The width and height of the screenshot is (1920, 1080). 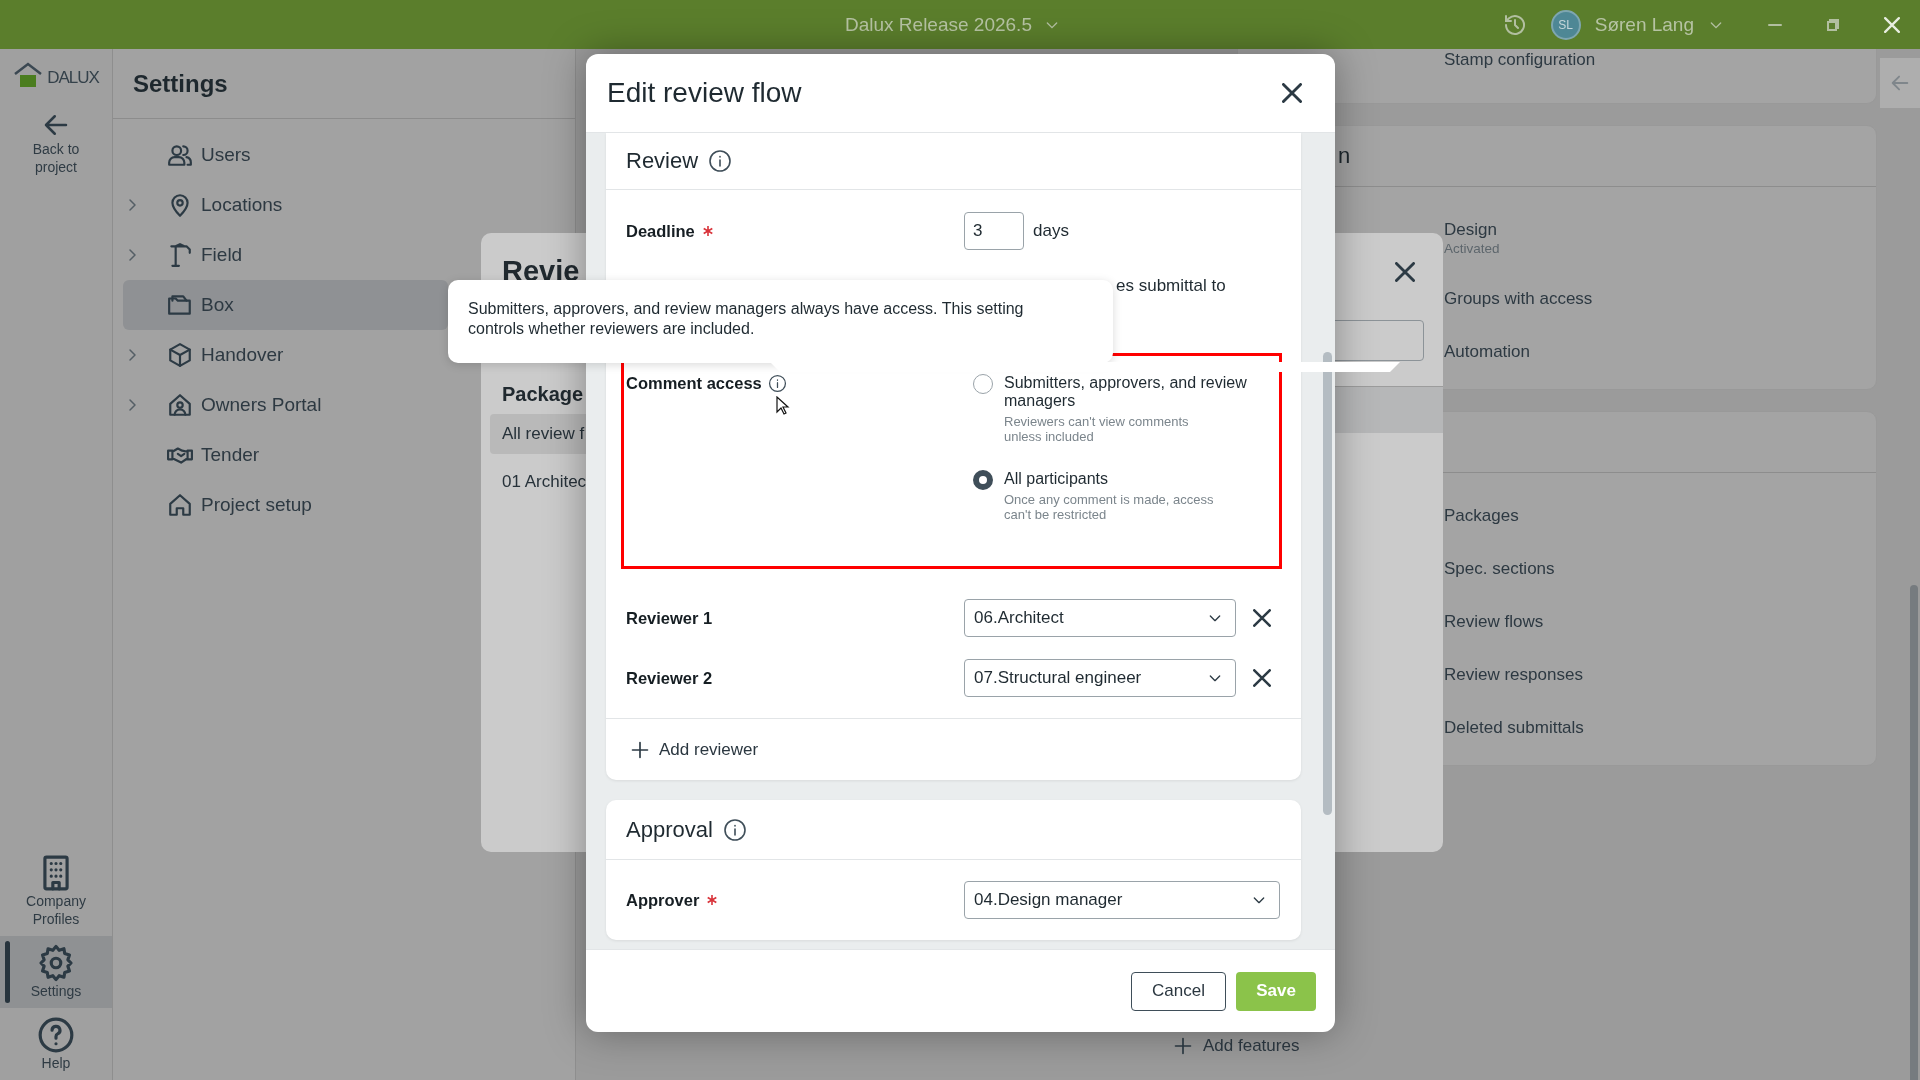 I want to click on reviewer-label: Reviewer 2, so click(x=670, y=678).